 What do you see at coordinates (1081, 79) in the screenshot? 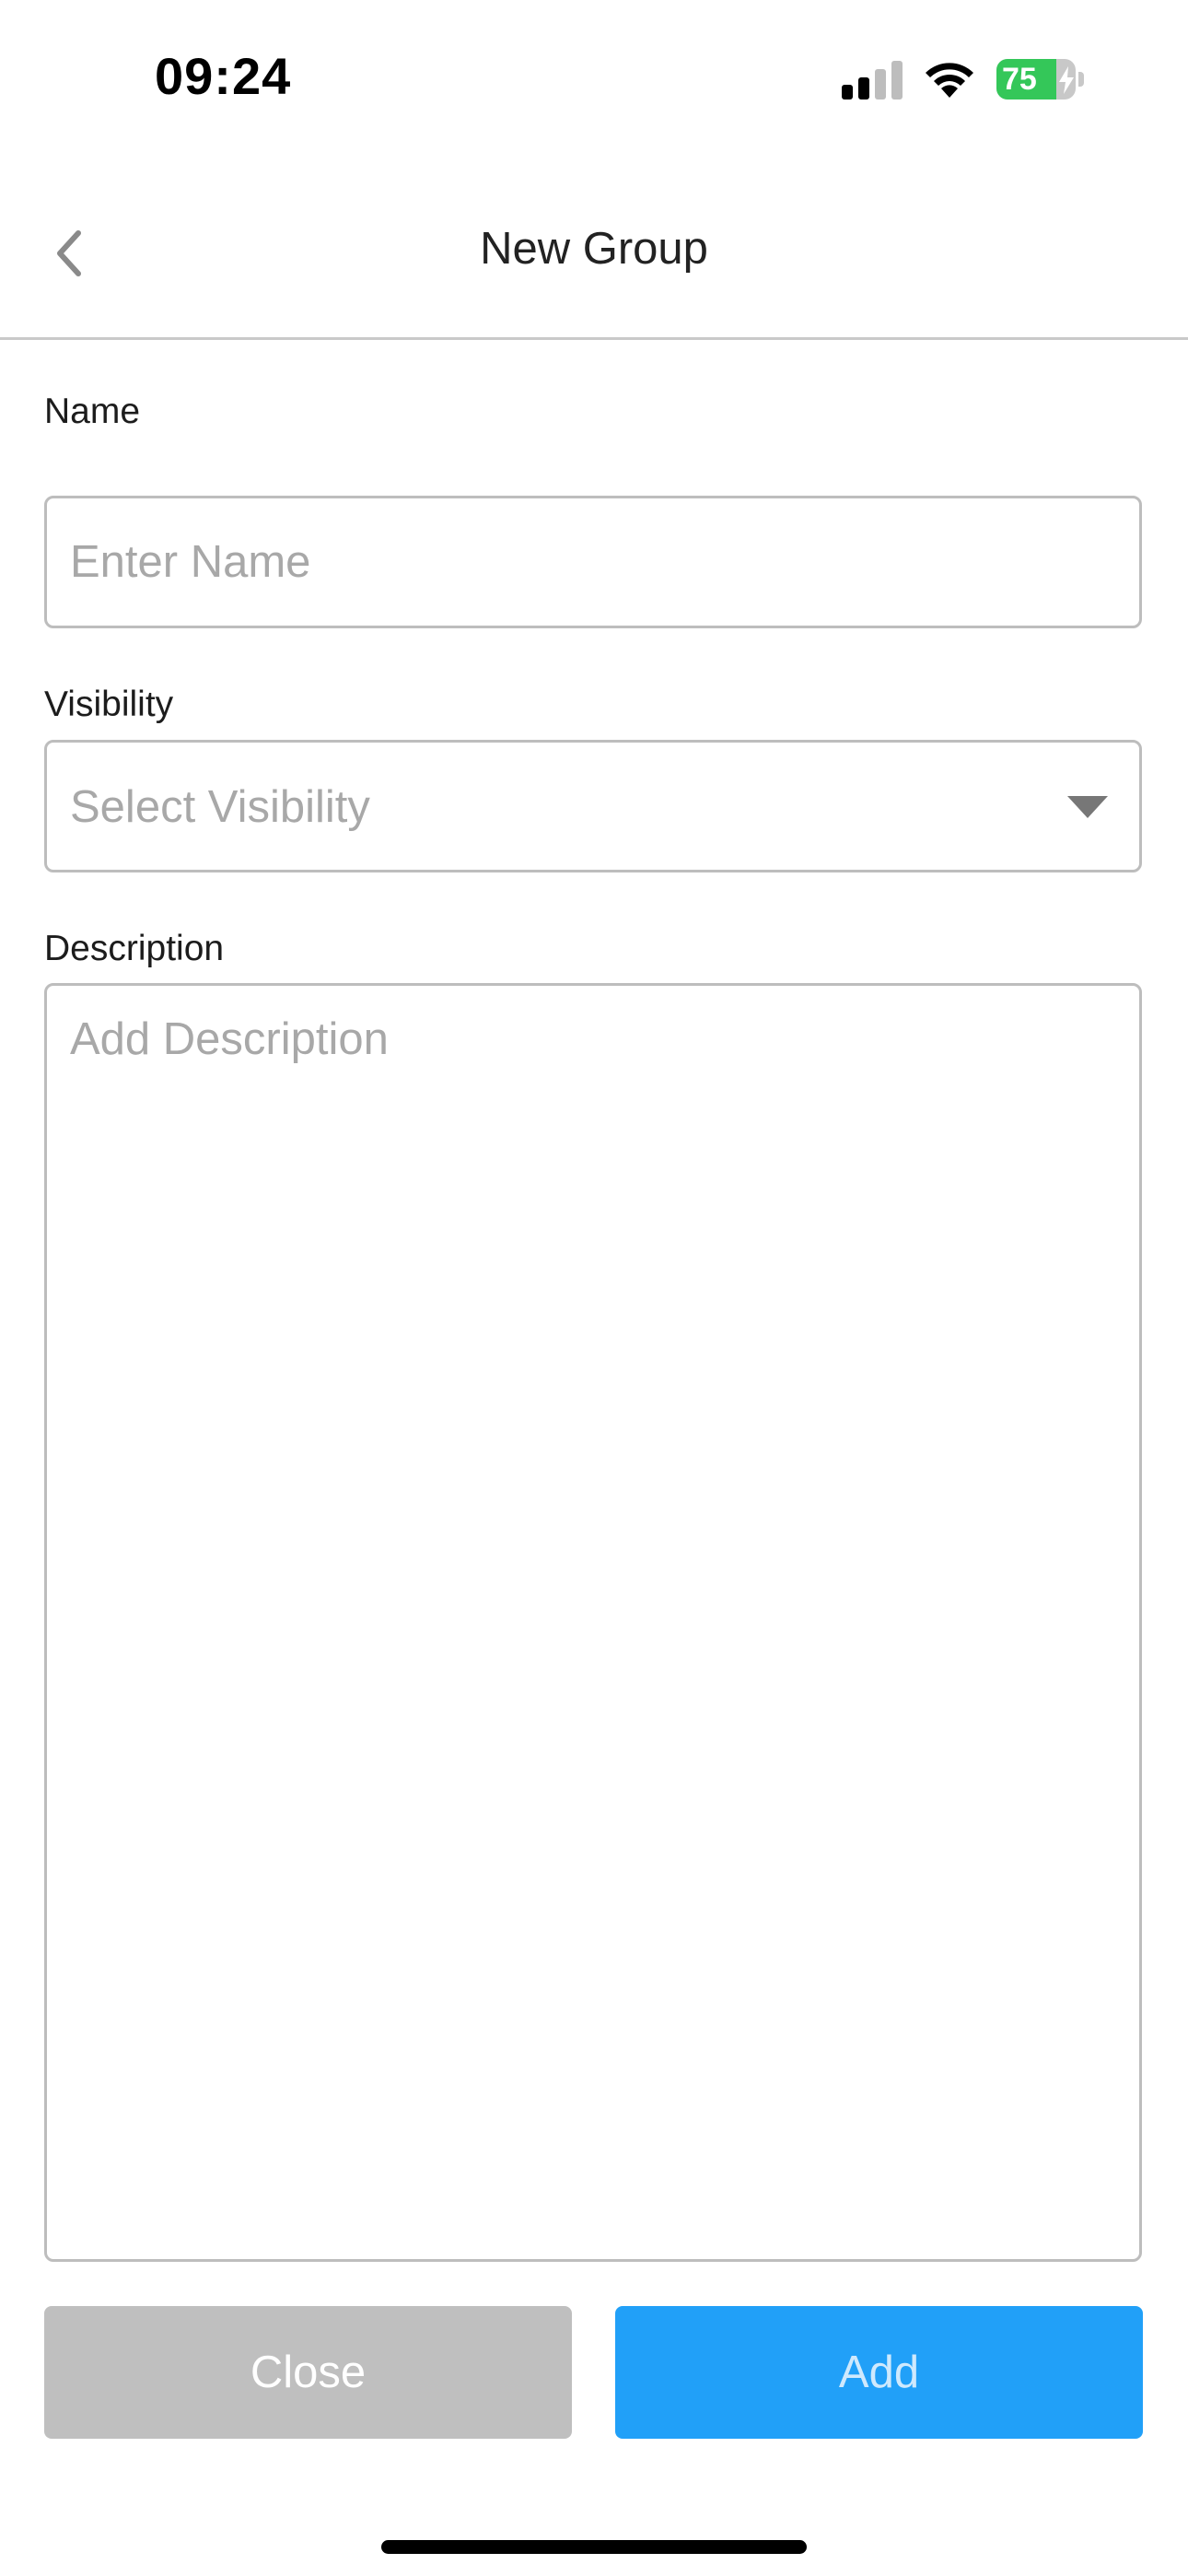
I see `battery-cap` at bounding box center [1081, 79].